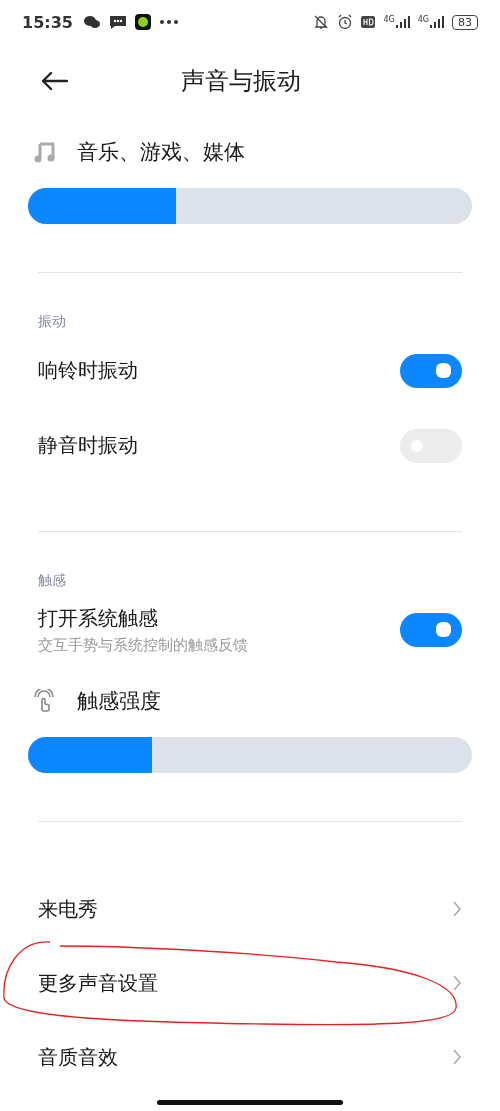 The height and width of the screenshot is (1111, 500). What do you see at coordinates (88, 370) in the screenshot?
I see `setting-label: 响铃时振动` at bounding box center [88, 370].